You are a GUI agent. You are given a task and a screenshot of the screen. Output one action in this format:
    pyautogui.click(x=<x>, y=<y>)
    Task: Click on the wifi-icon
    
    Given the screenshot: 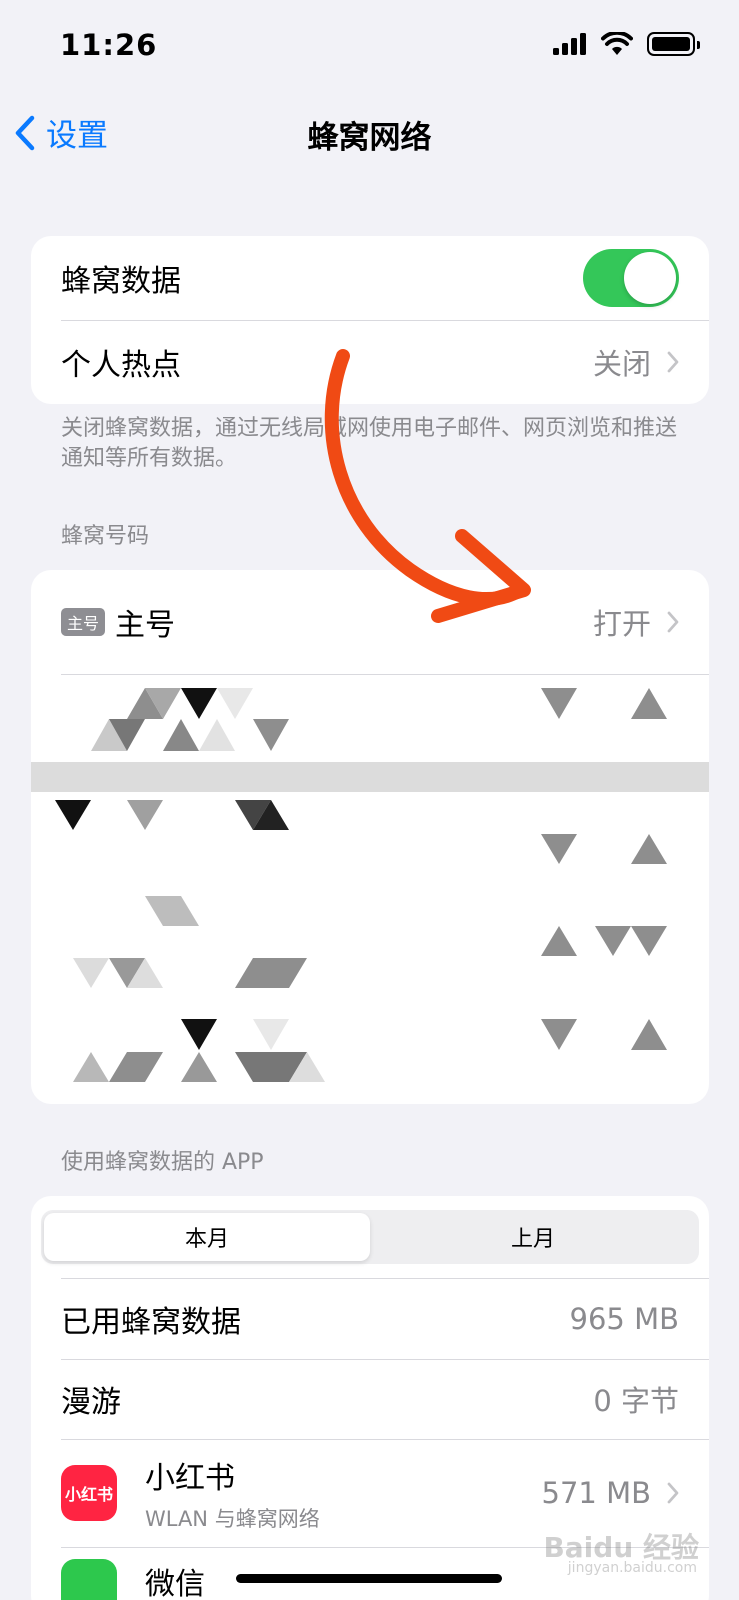 What is the action you would take?
    pyautogui.click(x=617, y=43)
    